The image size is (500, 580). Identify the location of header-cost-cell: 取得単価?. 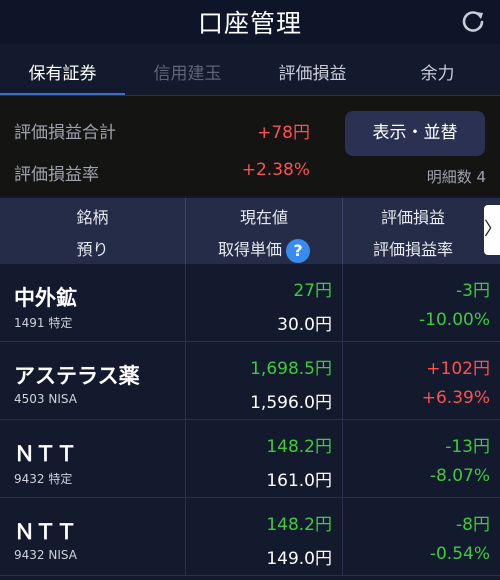
(264, 249).